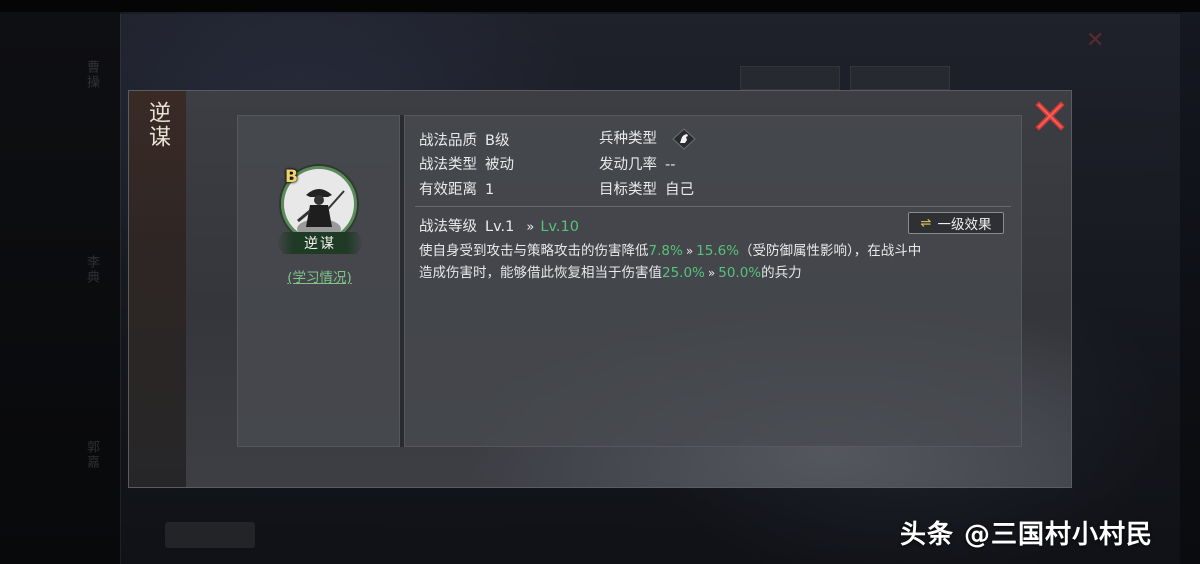 The image size is (1200, 564). I want to click on skill-summary-card: B 逆谋 (学习情况), so click(318, 281).